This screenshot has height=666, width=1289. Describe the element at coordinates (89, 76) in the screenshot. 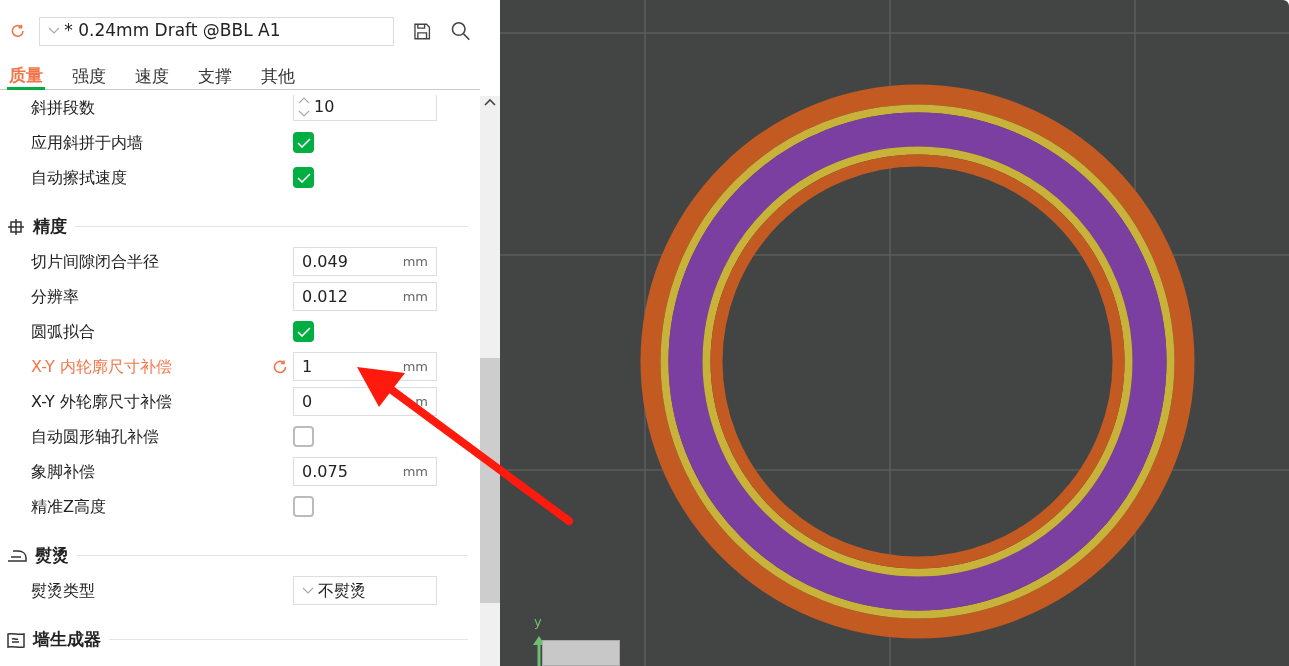

I see `tab: 强度` at that location.